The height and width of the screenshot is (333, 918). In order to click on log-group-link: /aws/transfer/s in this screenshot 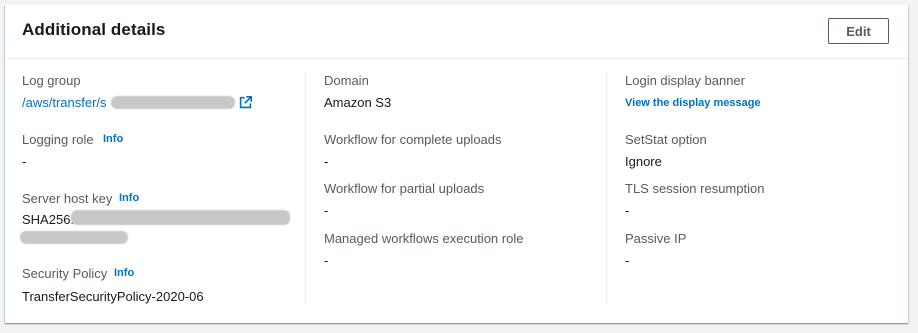, I will do `click(64, 102)`.